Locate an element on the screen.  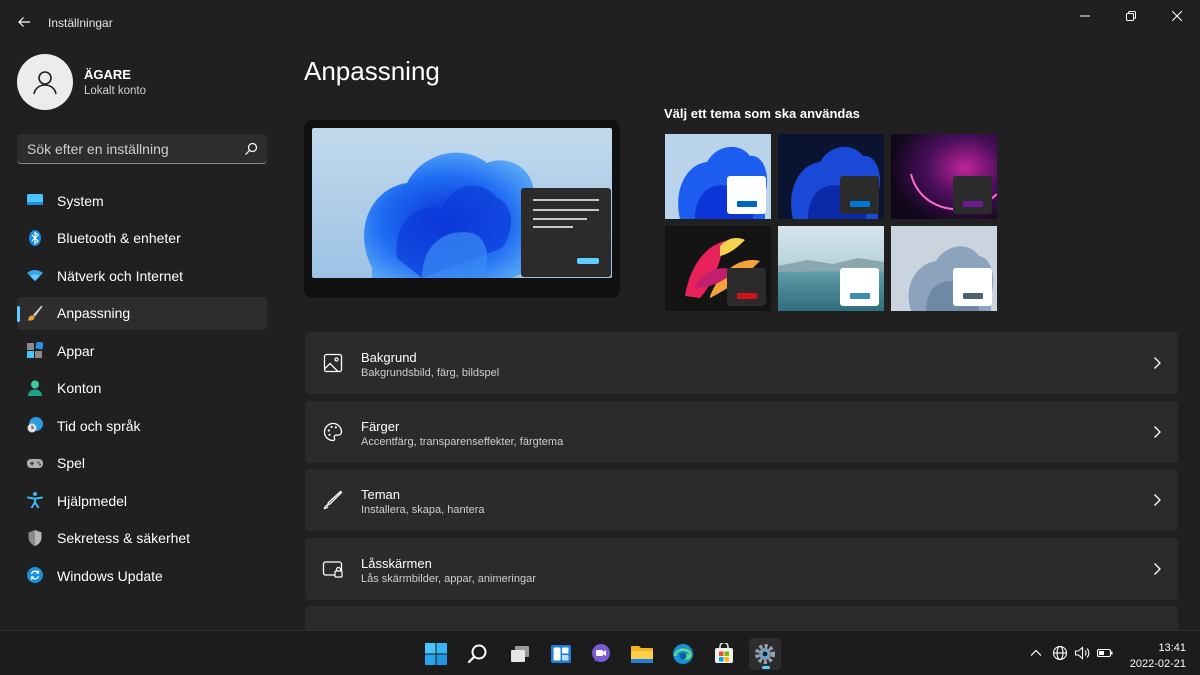
maximize-button is located at coordinates (1131, 16).